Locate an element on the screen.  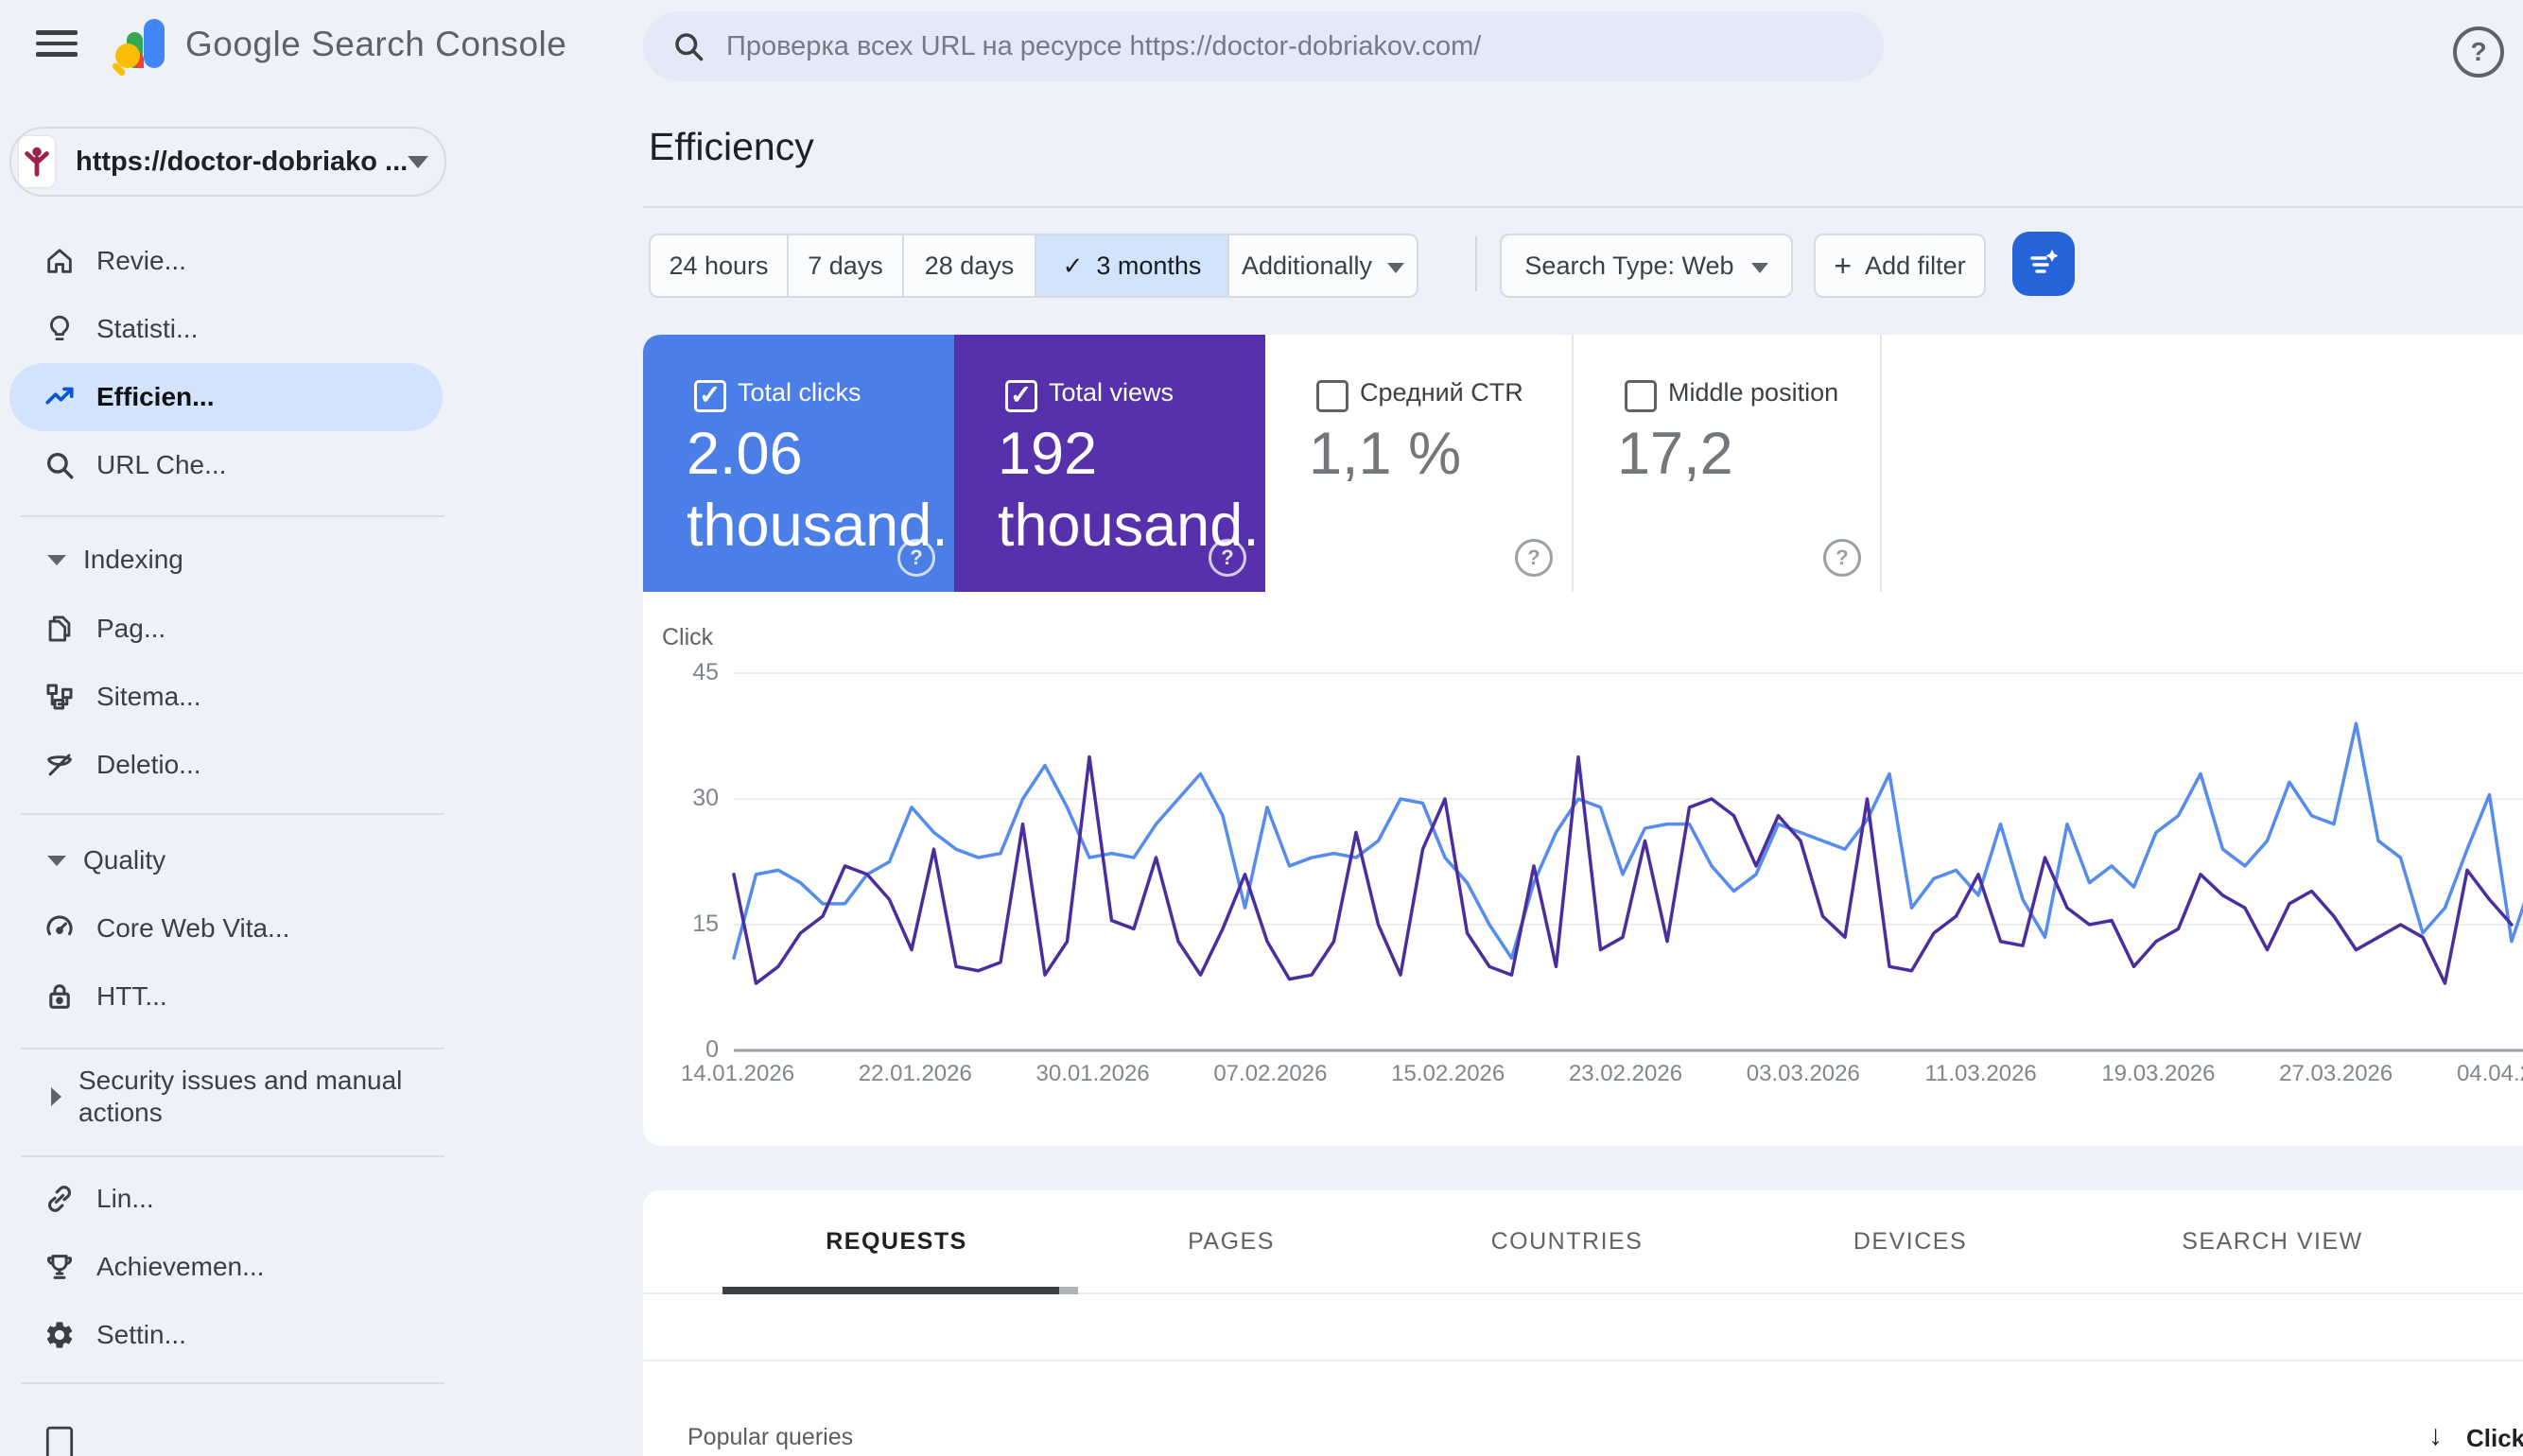
sitemap-icon is located at coordinates (60, 697).